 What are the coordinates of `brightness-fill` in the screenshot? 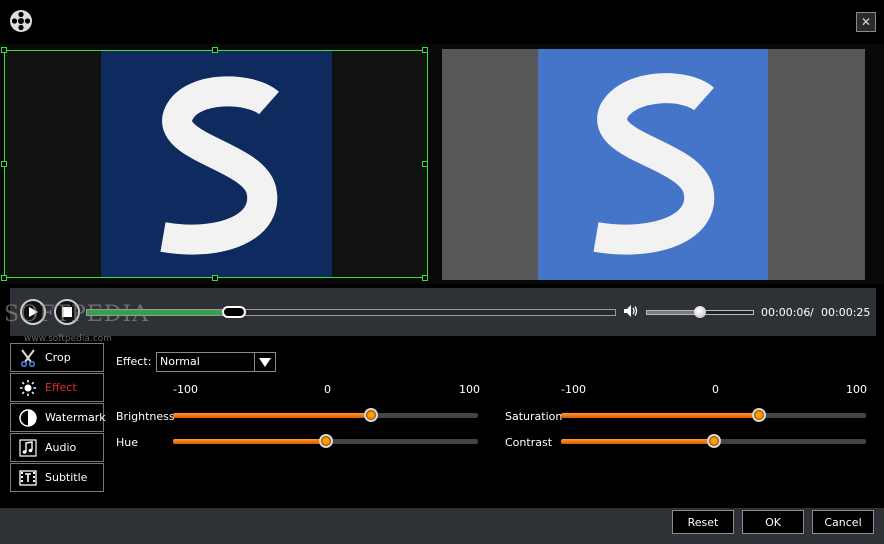 It's located at (272, 415).